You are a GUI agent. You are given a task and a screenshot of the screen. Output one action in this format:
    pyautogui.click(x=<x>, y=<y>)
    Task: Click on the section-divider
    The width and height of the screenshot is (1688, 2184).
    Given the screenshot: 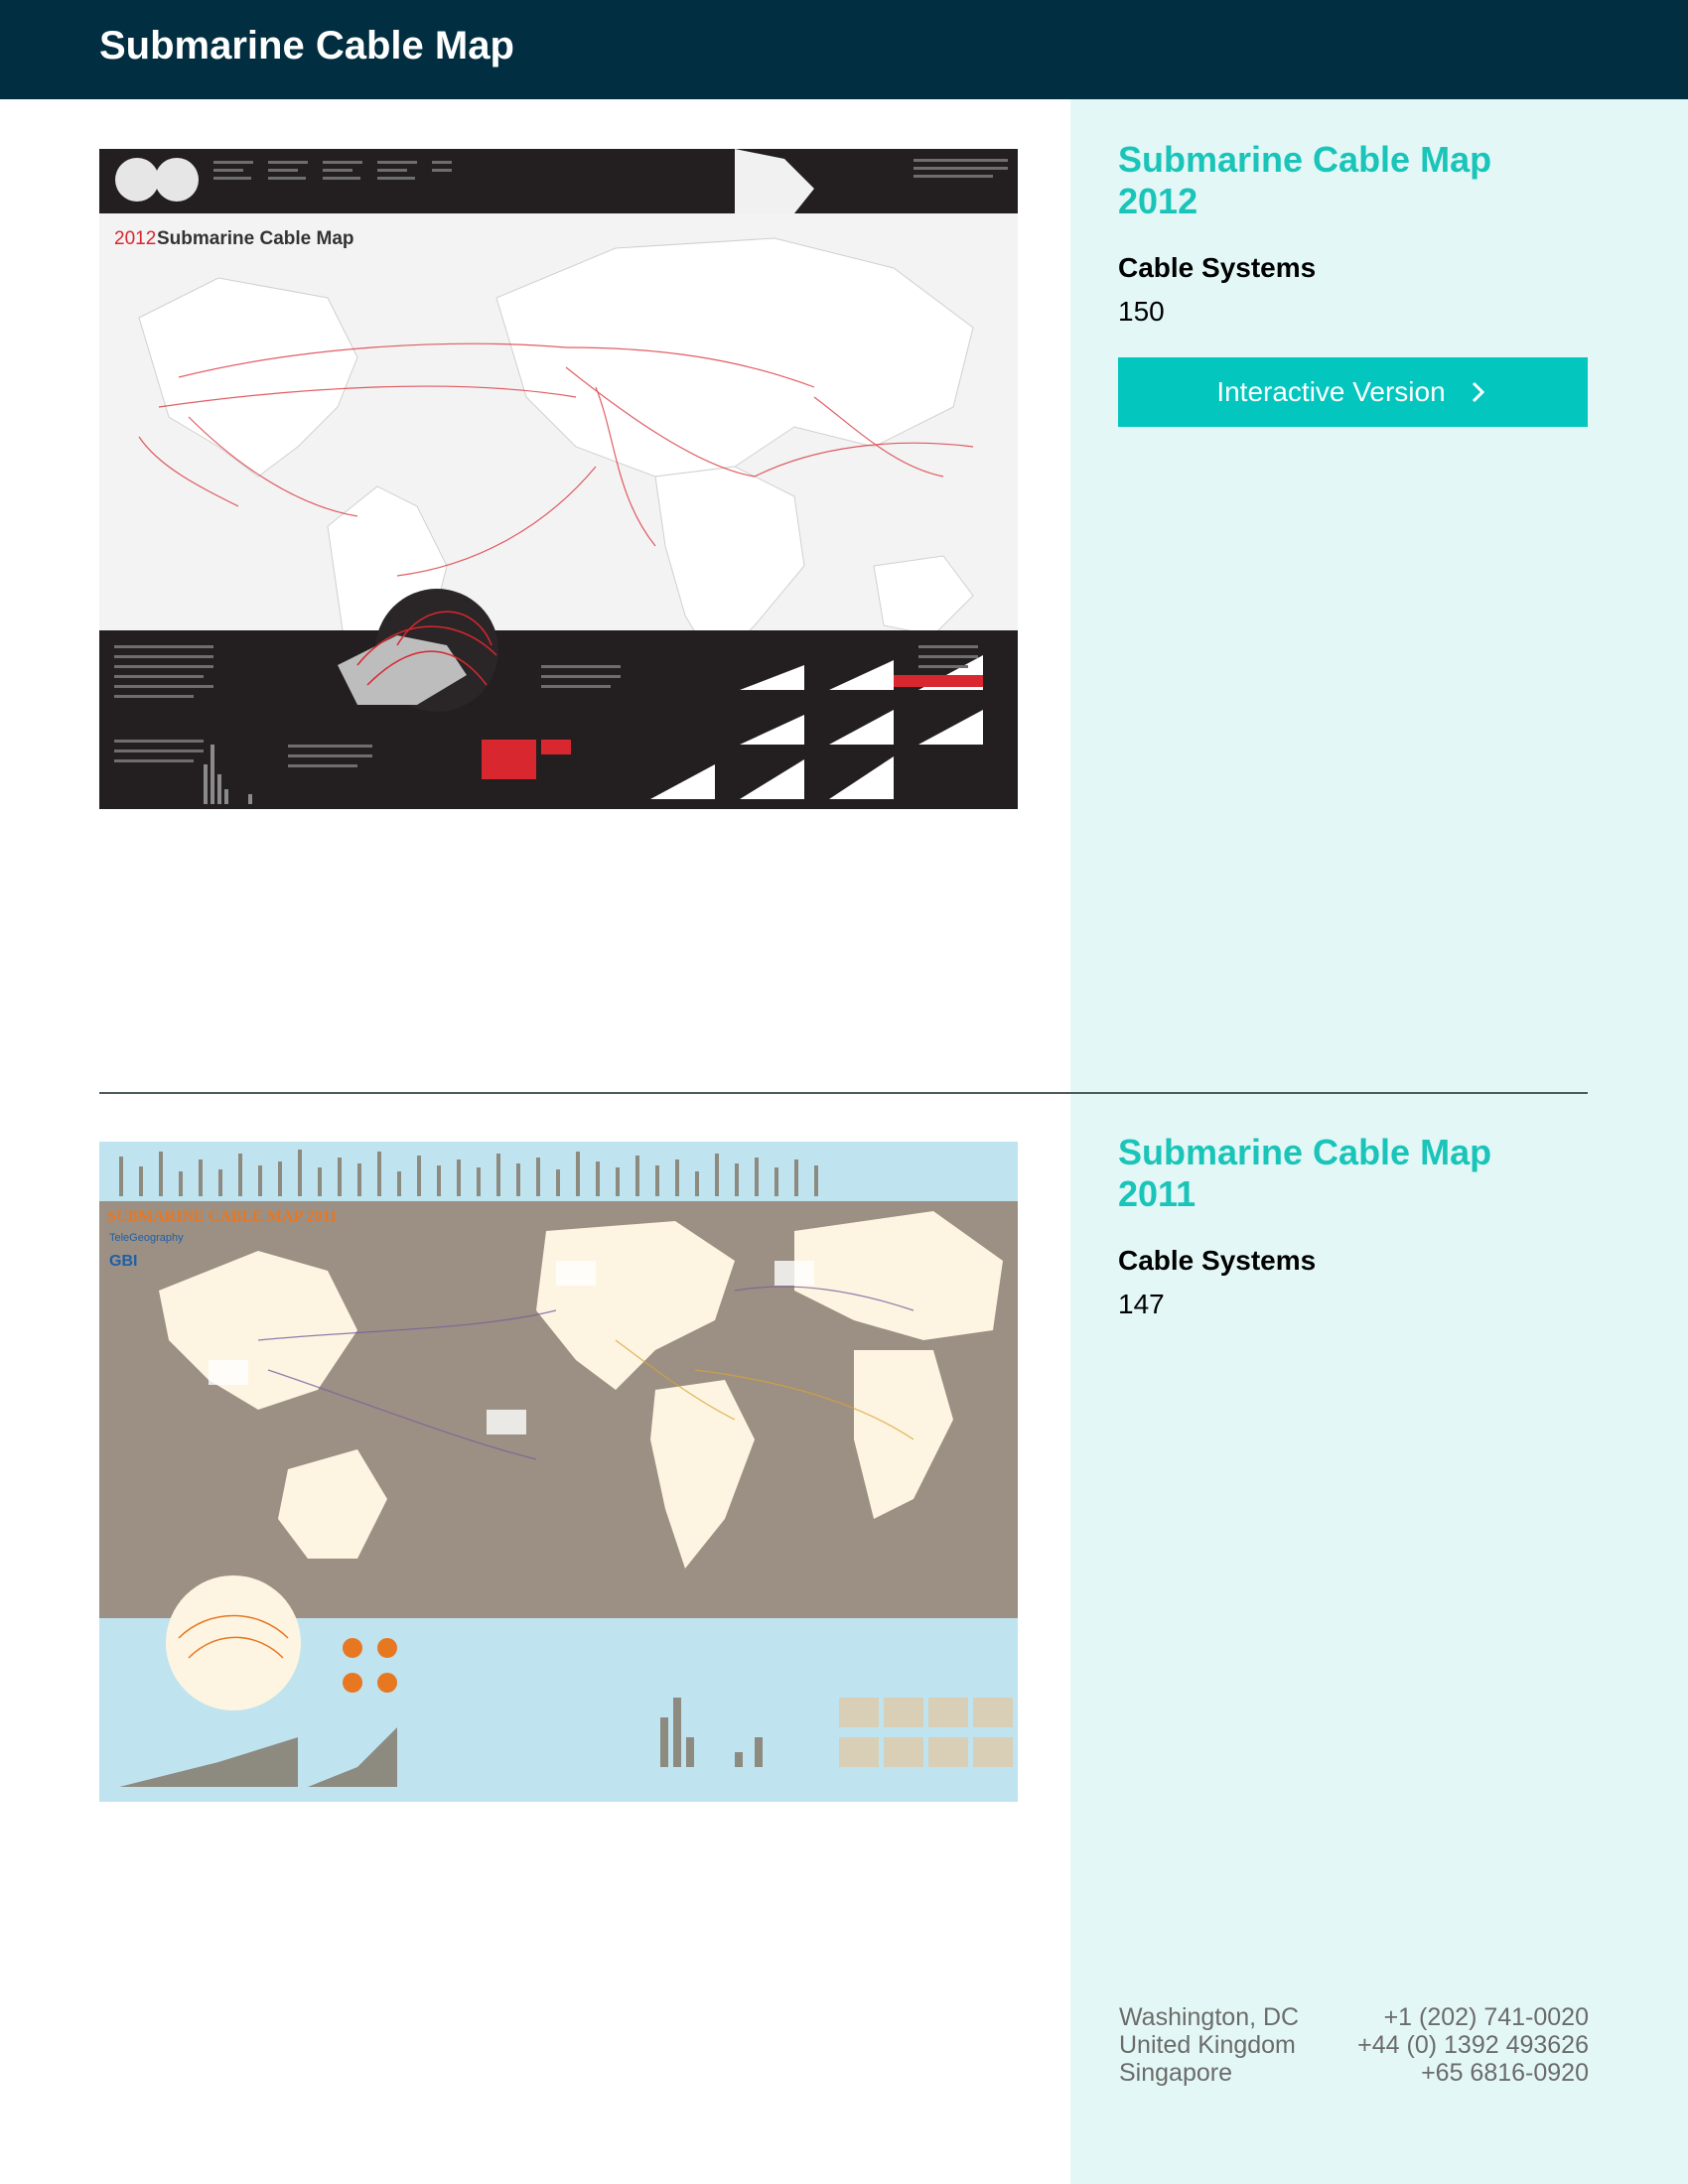 What is the action you would take?
    pyautogui.click(x=843, y=1093)
    